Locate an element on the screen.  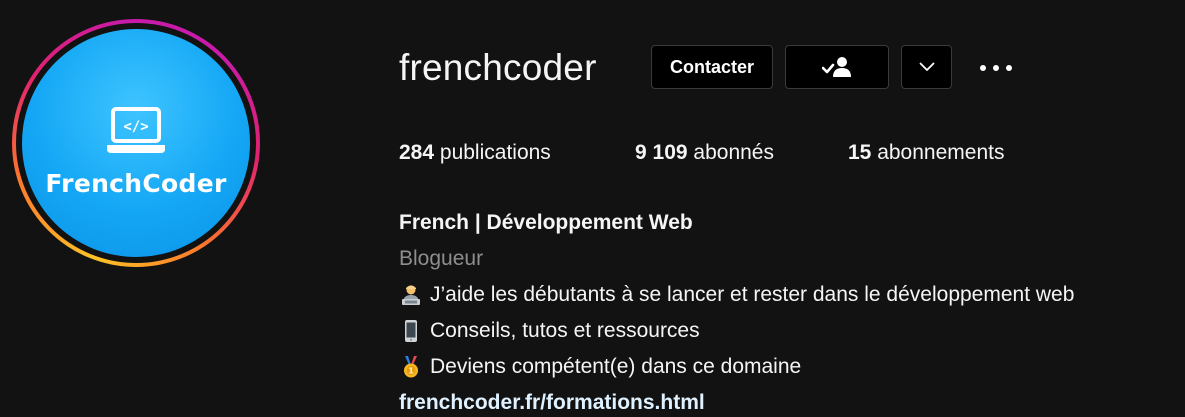
more-options-button is located at coordinates (996, 68).